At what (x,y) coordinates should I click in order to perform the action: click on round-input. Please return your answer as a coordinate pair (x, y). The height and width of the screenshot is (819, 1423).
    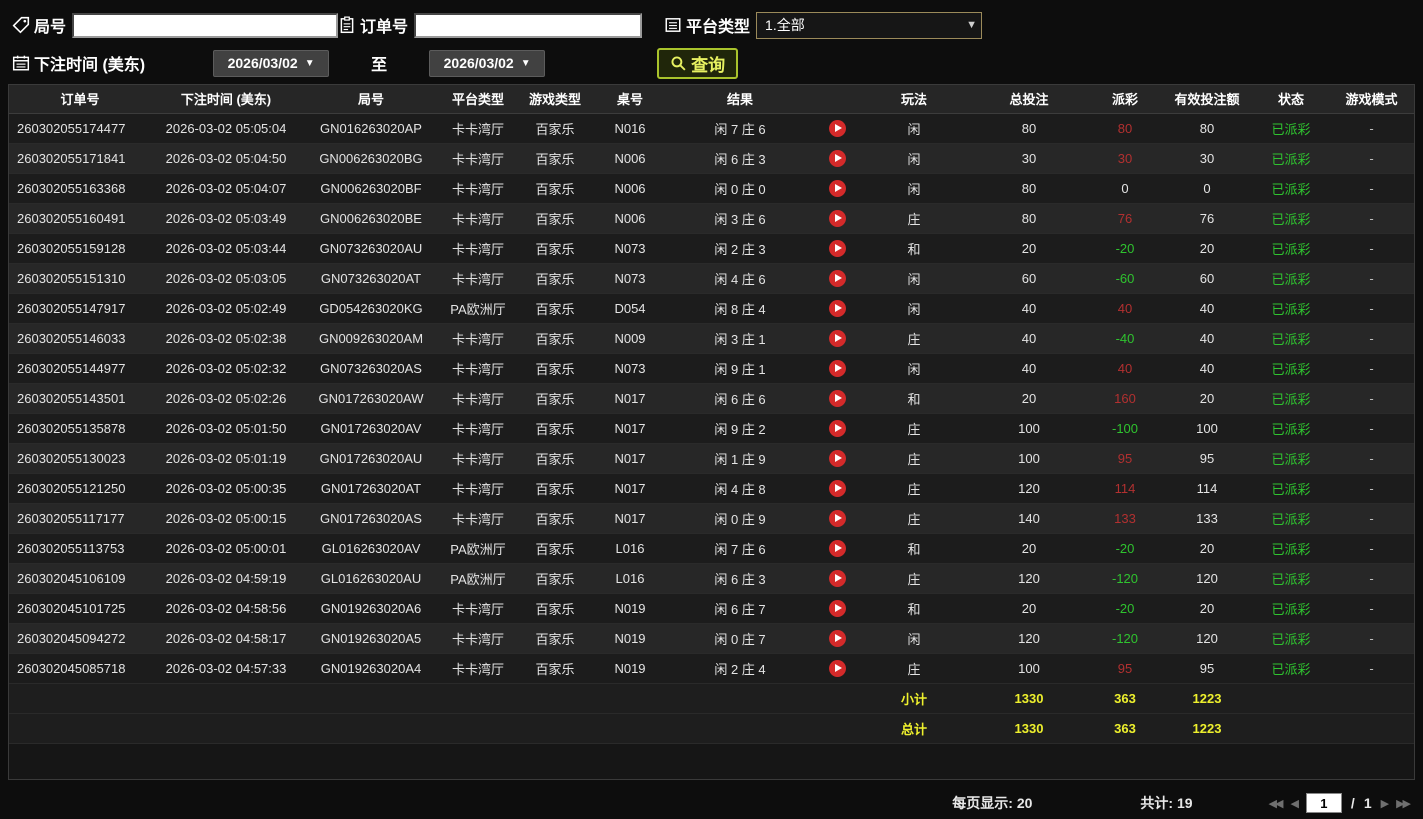
    Looking at the image, I should click on (205, 25).